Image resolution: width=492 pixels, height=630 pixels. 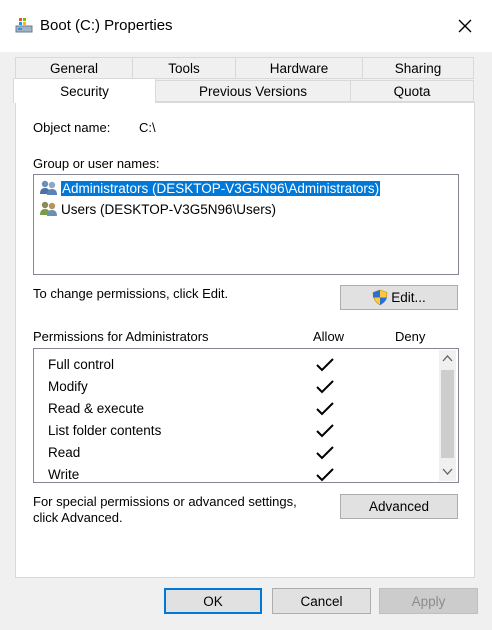 What do you see at coordinates (447, 358) in the screenshot?
I see `scroll-up-icon` at bounding box center [447, 358].